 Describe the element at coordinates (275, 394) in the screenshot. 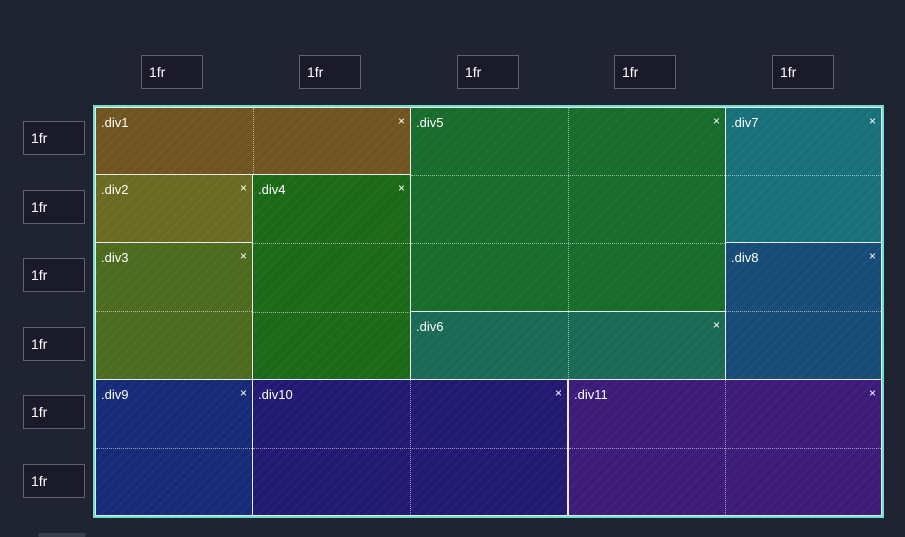

I see `area-label: .div10` at that location.